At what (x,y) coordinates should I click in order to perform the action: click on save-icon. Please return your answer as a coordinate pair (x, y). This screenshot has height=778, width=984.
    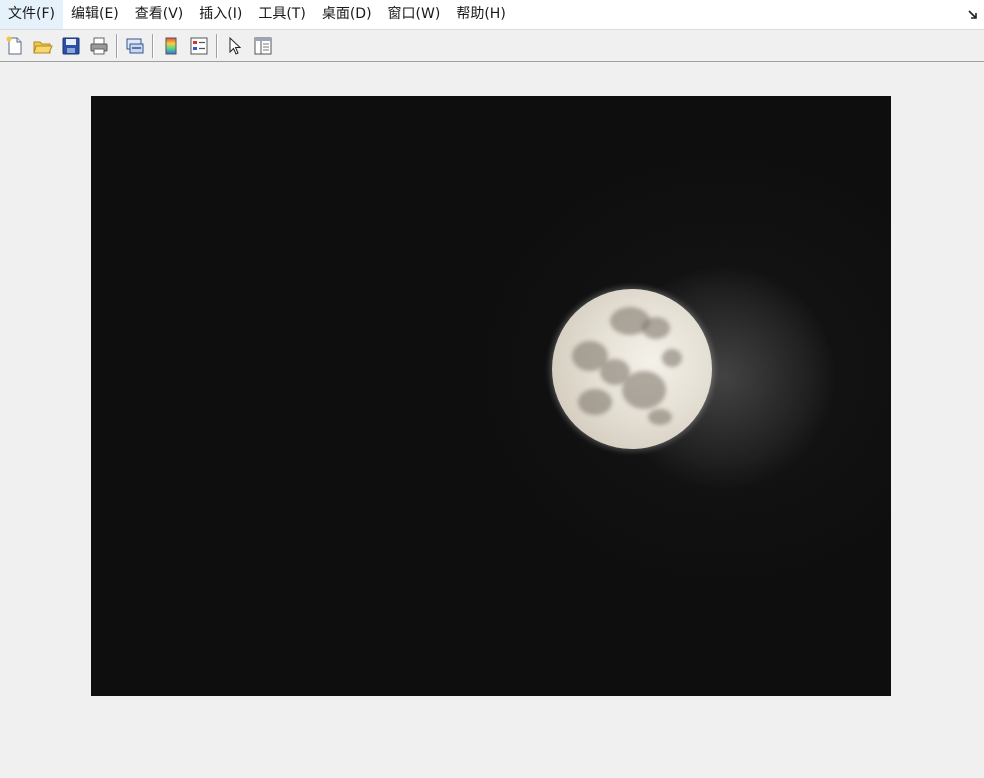
    Looking at the image, I should click on (71, 46).